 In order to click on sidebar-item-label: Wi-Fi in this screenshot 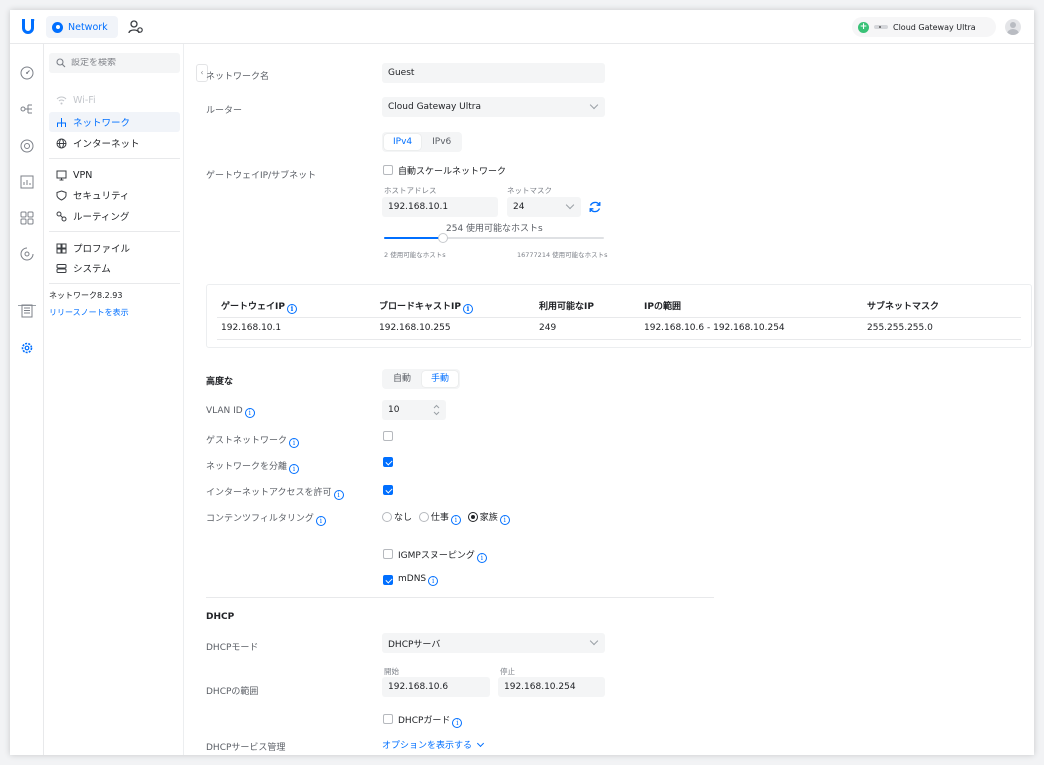, I will do `click(84, 100)`.